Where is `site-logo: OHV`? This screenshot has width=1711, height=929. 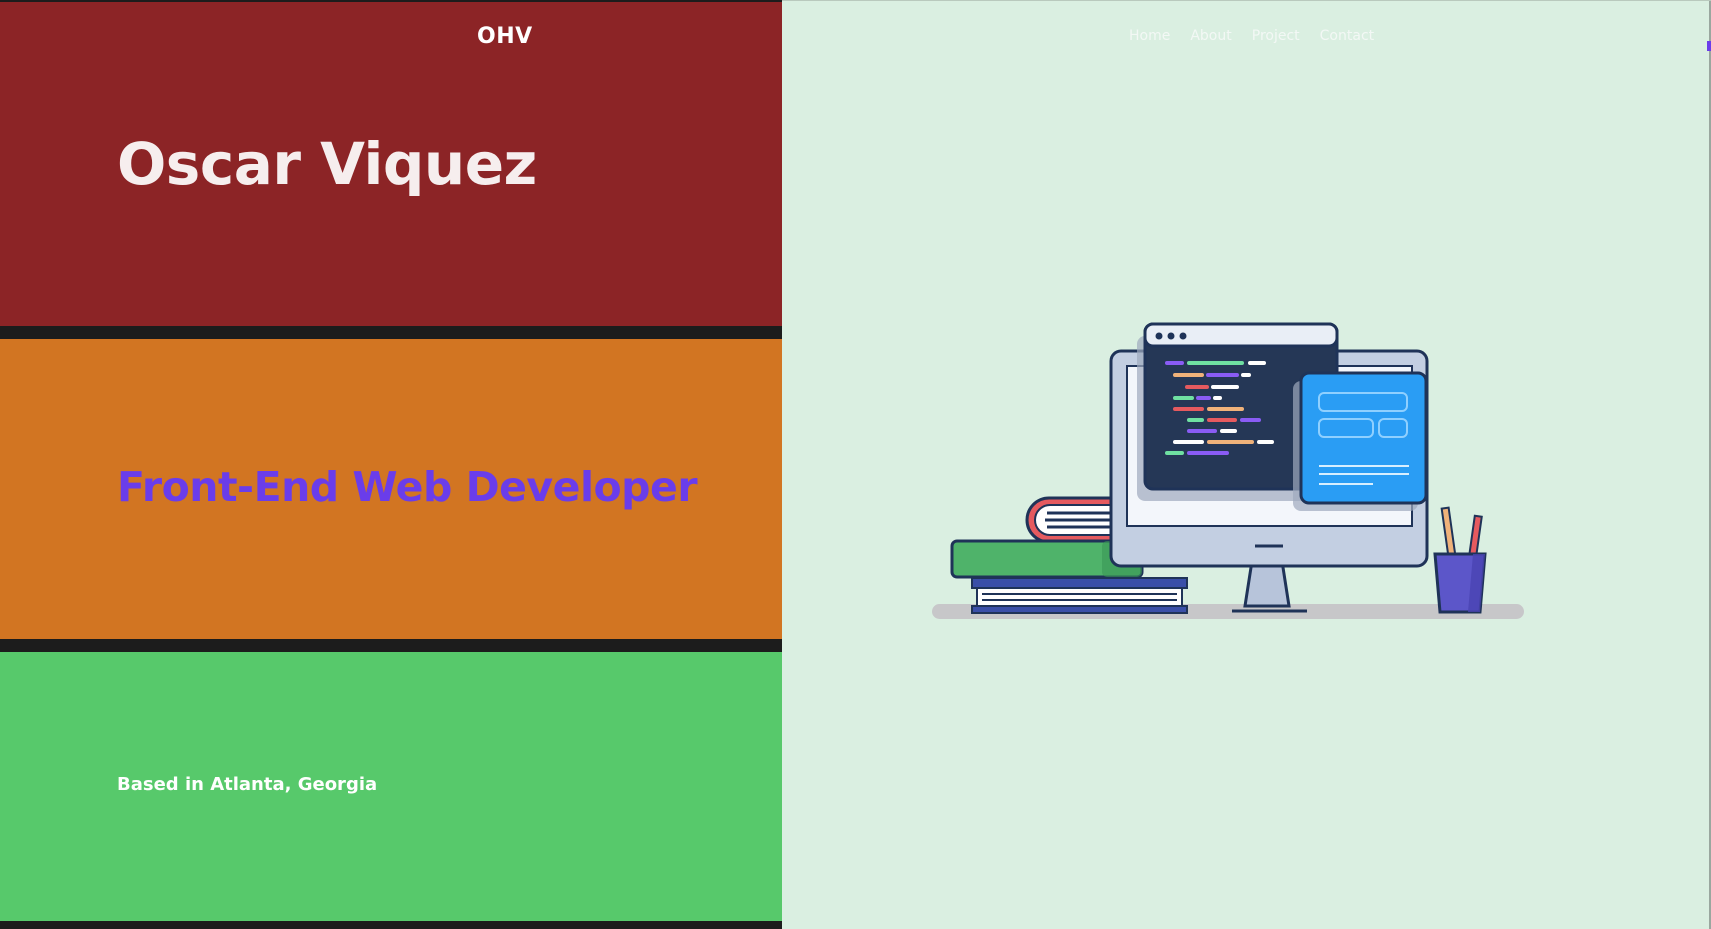
site-logo: OHV is located at coordinates (505, 36).